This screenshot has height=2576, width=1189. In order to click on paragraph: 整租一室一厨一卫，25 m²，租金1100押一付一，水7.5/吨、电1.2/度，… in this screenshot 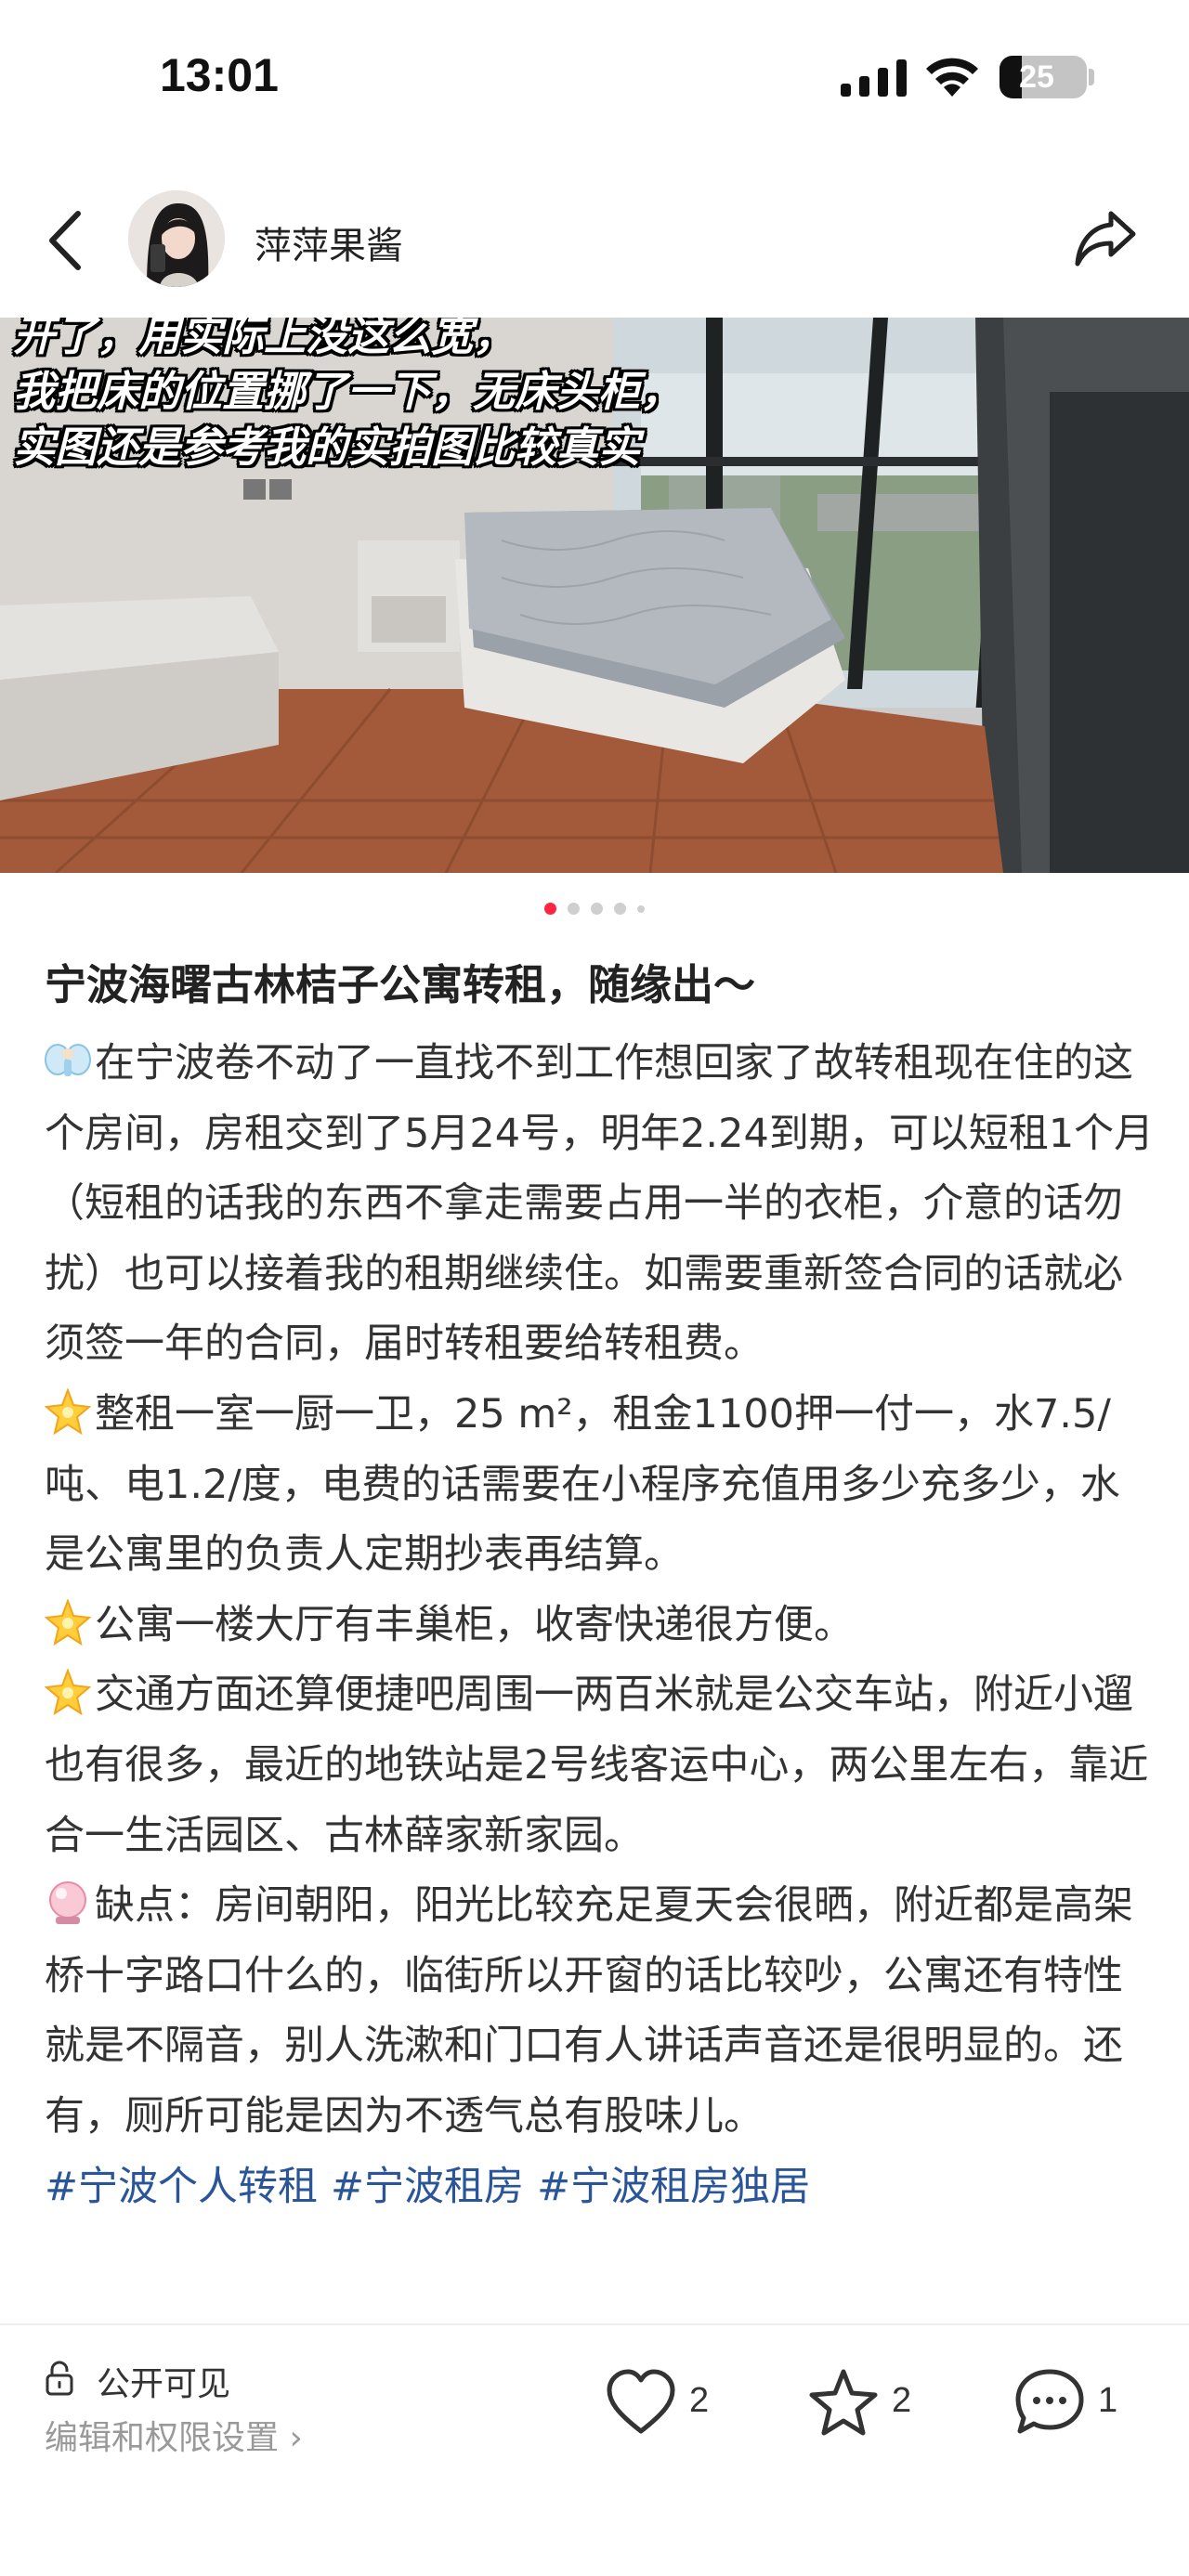, I will do `click(602, 1485)`.